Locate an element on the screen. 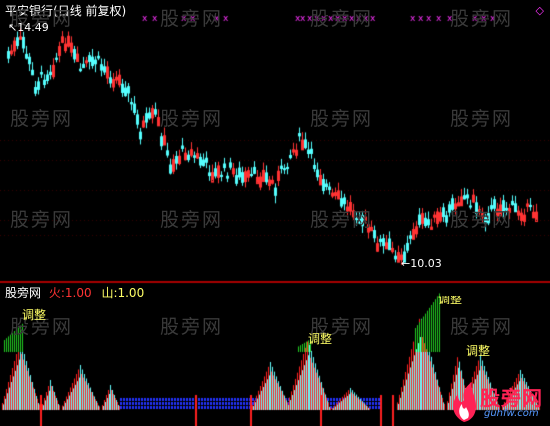 Image resolution: width=550 pixels, height=426 pixels. indicator-header: 股旁网 火:1.00 山:1.00 is located at coordinates (74, 292).